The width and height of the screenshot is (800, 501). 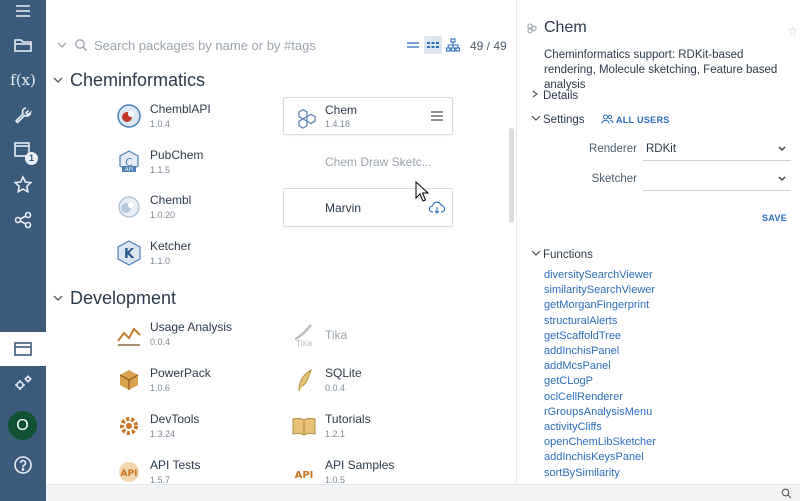 I want to click on package-item: API API Samples 1.0.5, so click(x=375, y=469).